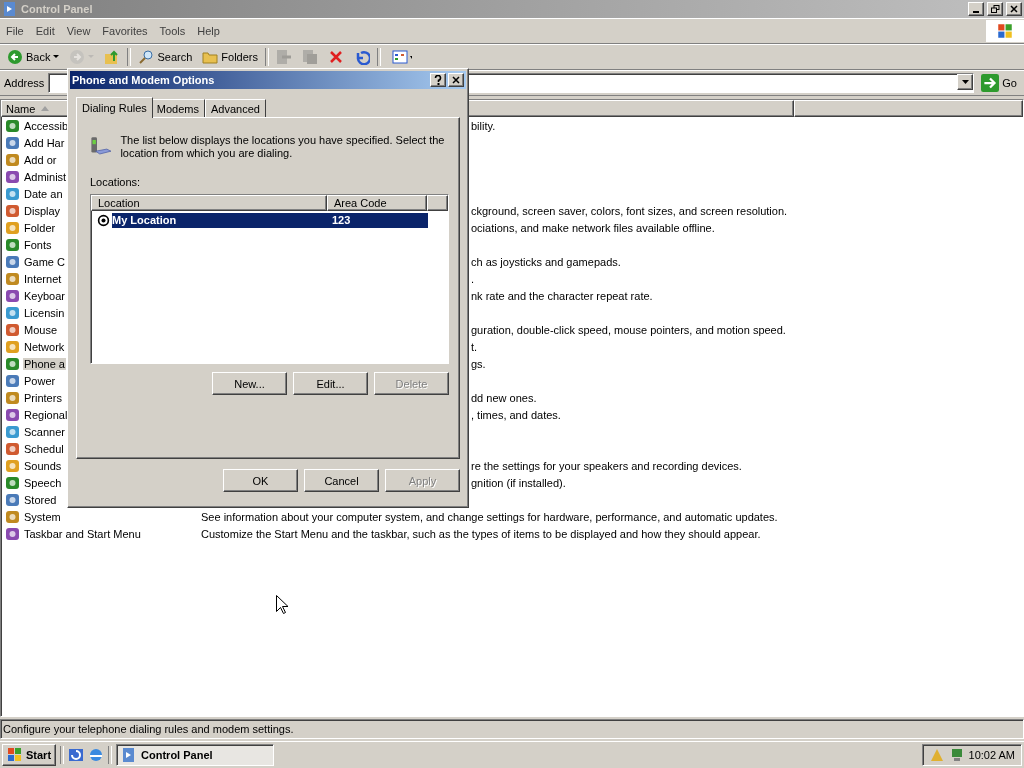 The width and height of the screenshot is (1024, 768). I want to click on column-header: Location, so click(209, 203).